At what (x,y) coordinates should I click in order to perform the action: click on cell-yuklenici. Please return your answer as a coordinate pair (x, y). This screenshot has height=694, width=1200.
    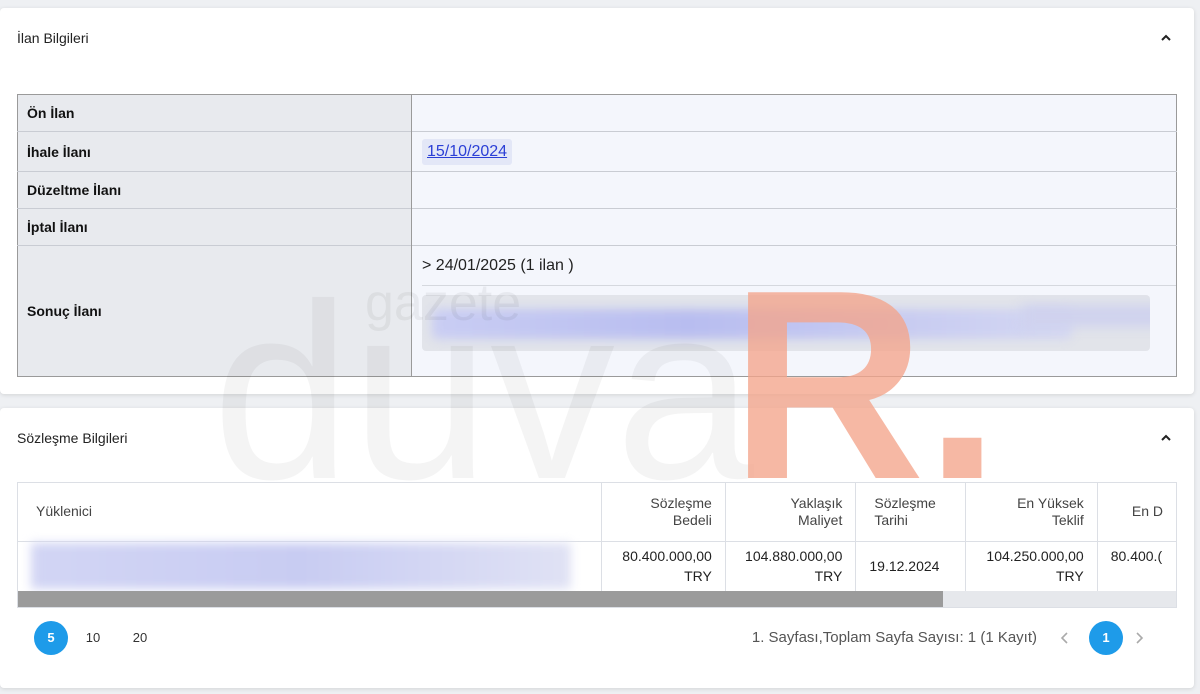
    Looking at the image, I should click on (310, 566).